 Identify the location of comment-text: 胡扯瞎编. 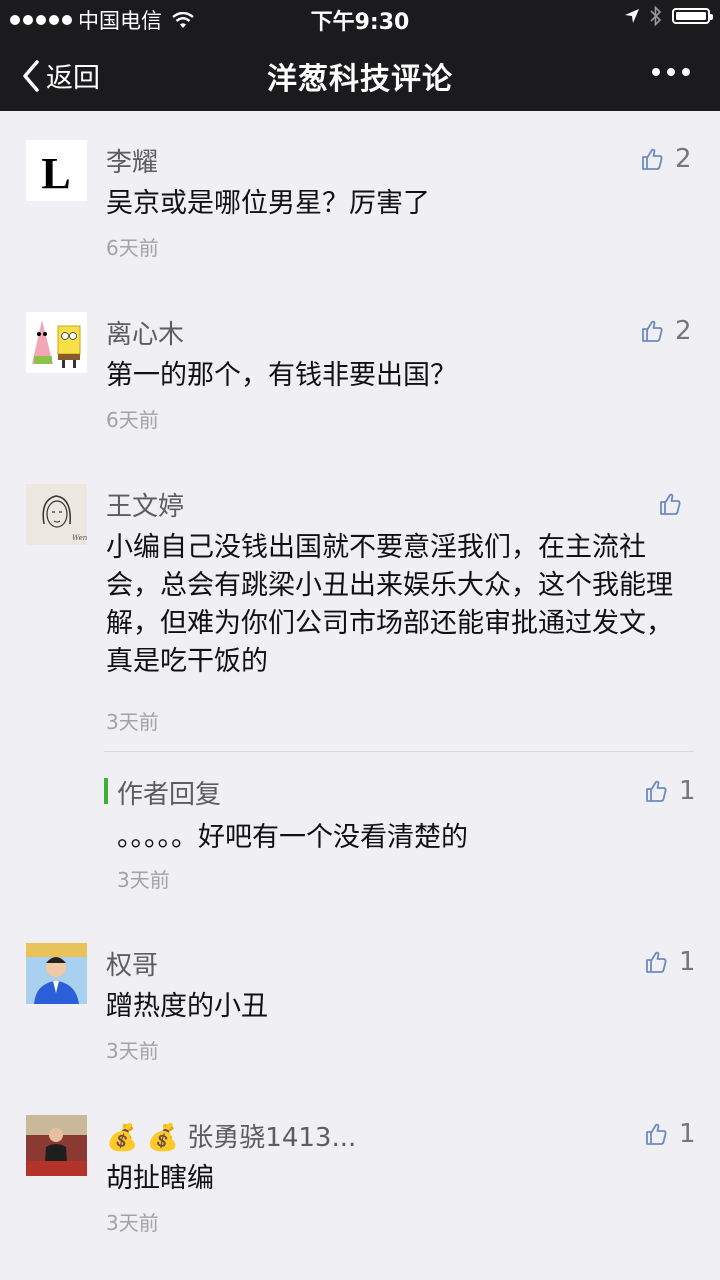
(160, 1178).